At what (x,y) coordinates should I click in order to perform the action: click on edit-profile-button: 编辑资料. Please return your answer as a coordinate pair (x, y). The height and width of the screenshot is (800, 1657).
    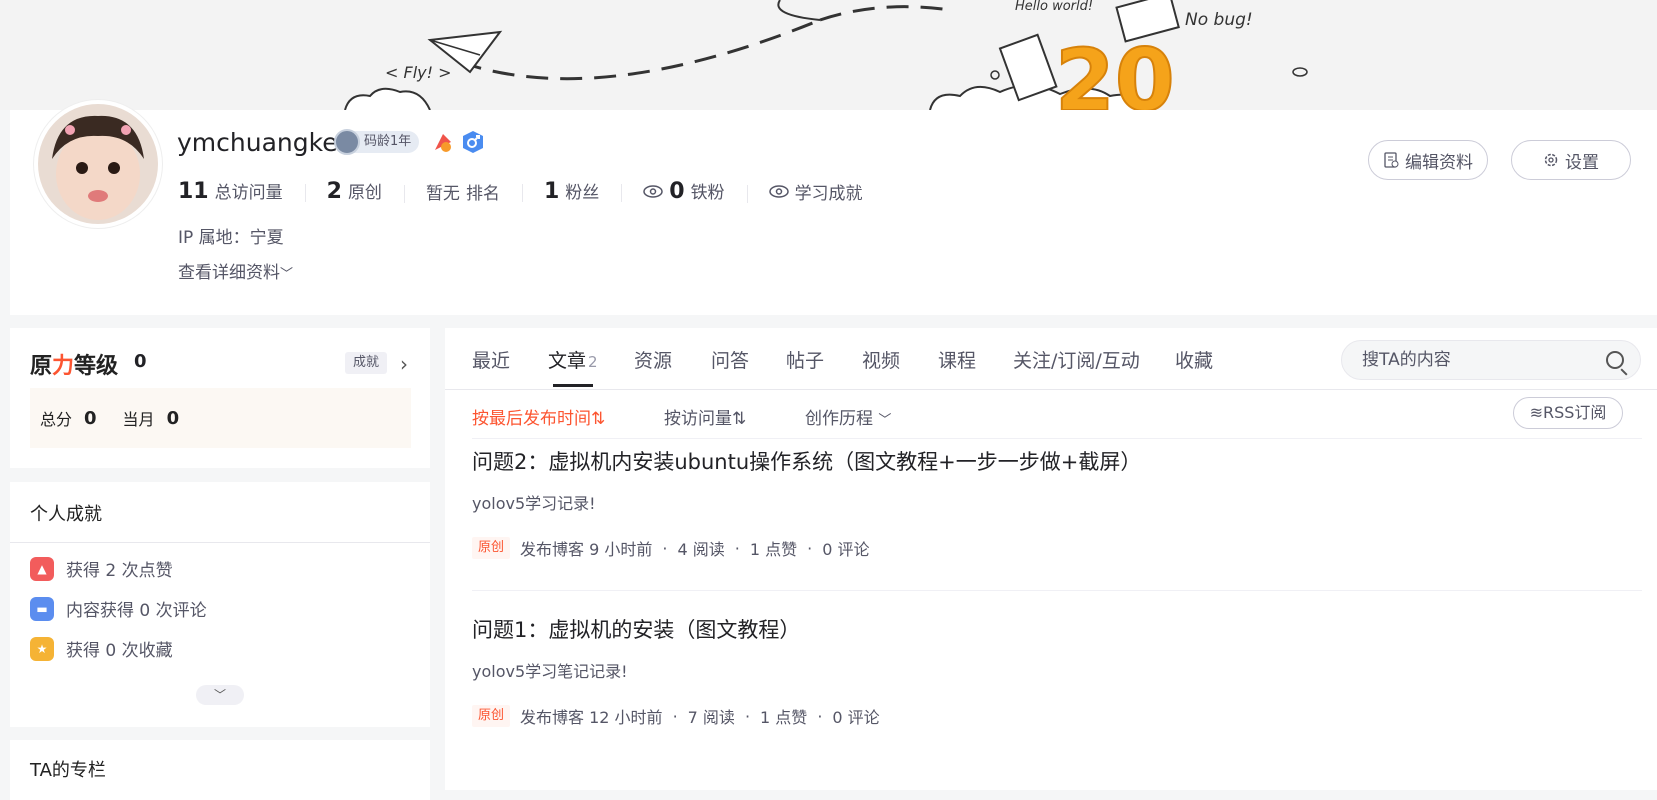
    Looking at the image, I should click on (1428, 160).